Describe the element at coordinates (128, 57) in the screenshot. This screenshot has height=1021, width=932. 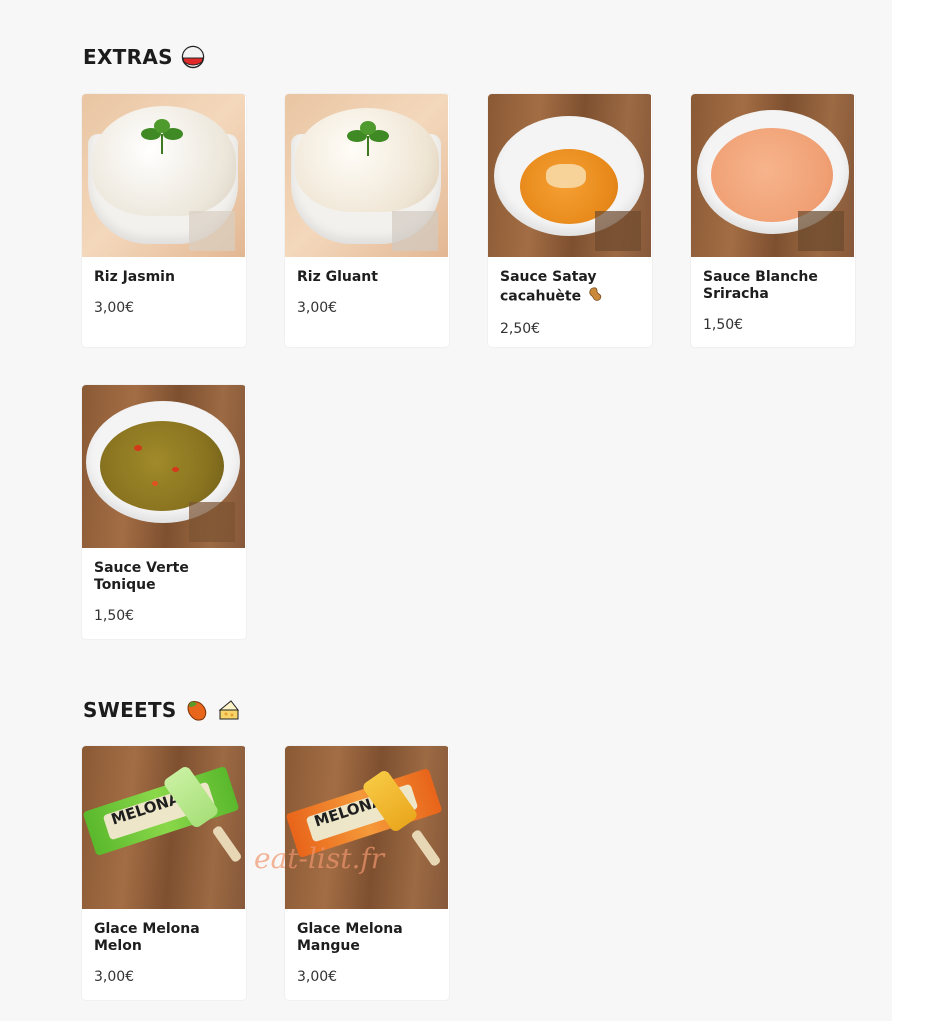
I see `section-title-text: EXTRAS` at that location.